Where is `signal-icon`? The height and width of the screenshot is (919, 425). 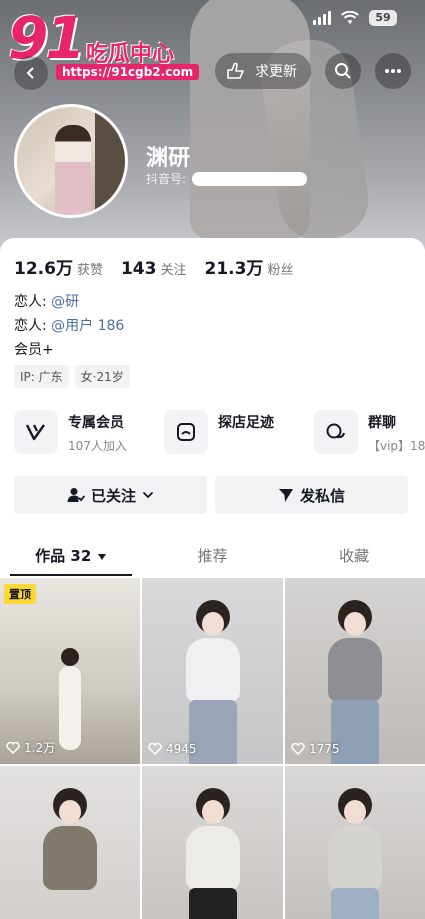
signal-icon is located at coordinates (322, 18).